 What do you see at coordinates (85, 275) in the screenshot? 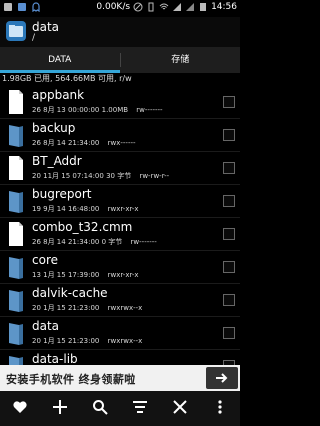
I see `file-meta: 13 1月 15 17:39:00 rwxr-xr-x` at bounding box center [85, 275].